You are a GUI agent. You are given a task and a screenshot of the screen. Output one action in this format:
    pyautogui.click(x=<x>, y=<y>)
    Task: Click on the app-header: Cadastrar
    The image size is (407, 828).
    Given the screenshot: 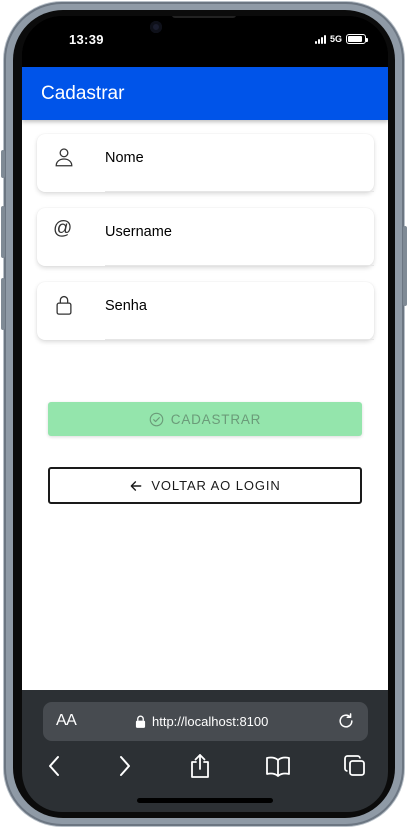 What is the action you would take?
    pyautogui.click(x=205, y=93)
    